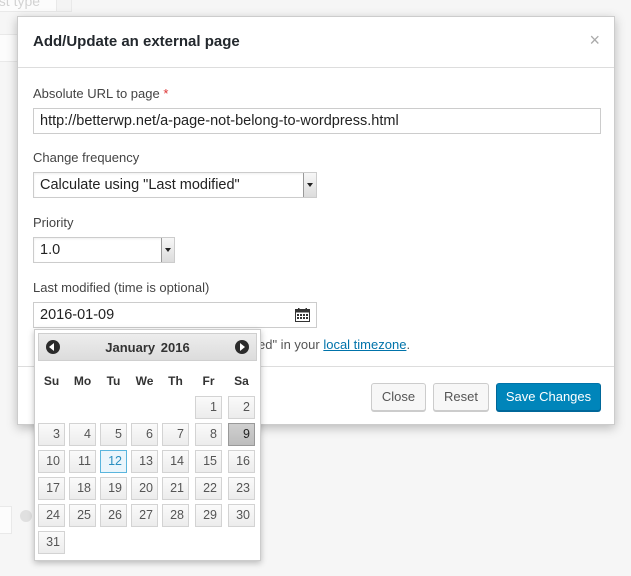  I want to click on calendar-day: 24, so click(51, 515).